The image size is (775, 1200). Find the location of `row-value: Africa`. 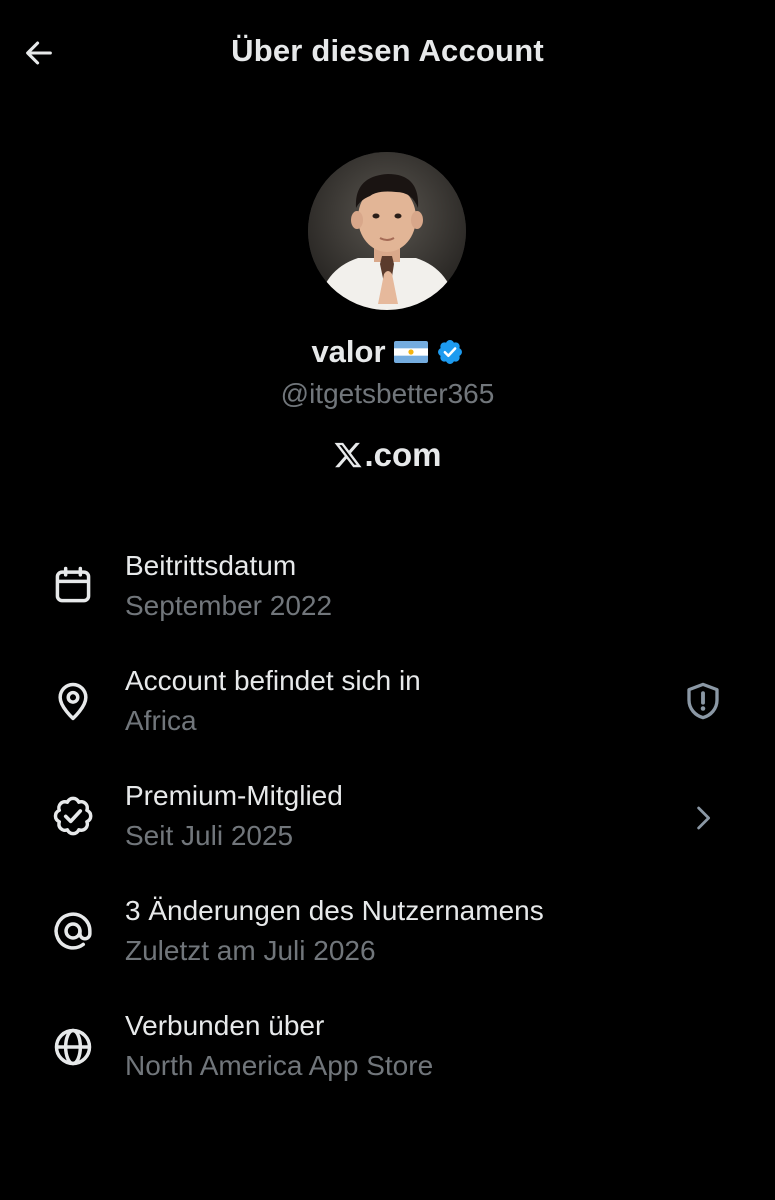

row-value: Africa is located at coordinates (161, 720).